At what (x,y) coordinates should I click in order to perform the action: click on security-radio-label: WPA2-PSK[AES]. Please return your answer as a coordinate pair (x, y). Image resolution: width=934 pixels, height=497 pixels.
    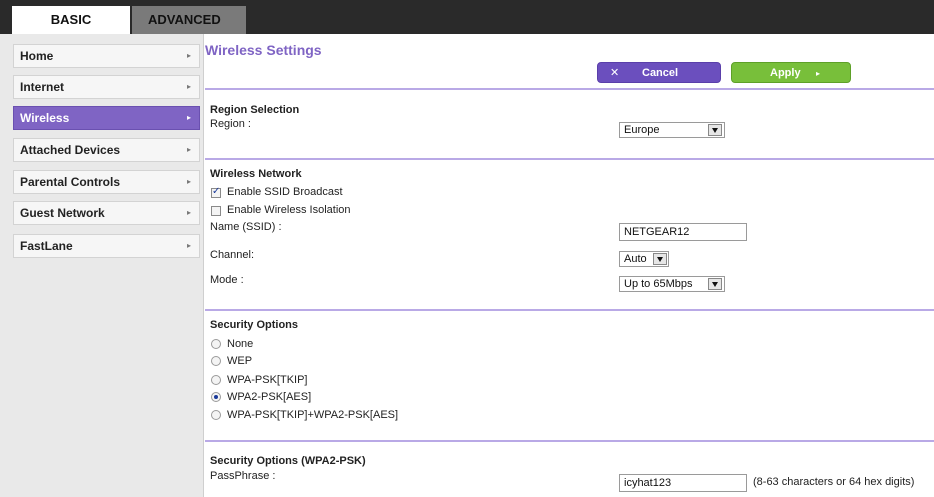
    Looking at the image, I should click on (269, 397).